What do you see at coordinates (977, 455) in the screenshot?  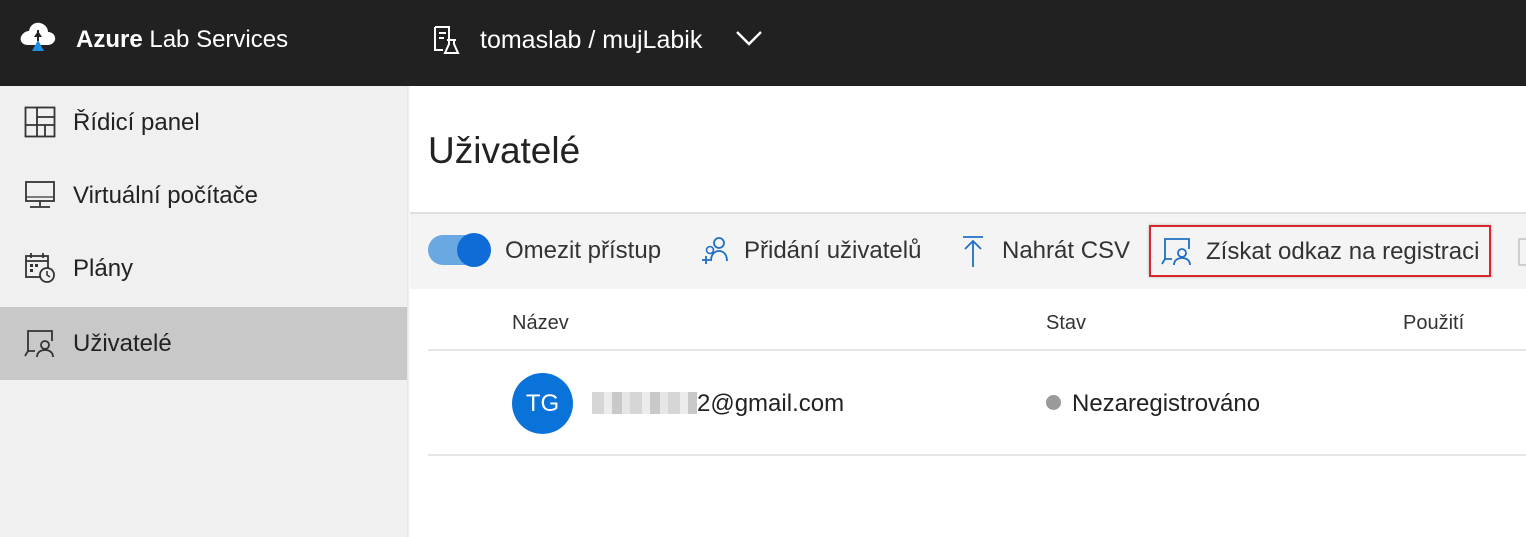 I see `row-divider` at bounding box center [977, 455].